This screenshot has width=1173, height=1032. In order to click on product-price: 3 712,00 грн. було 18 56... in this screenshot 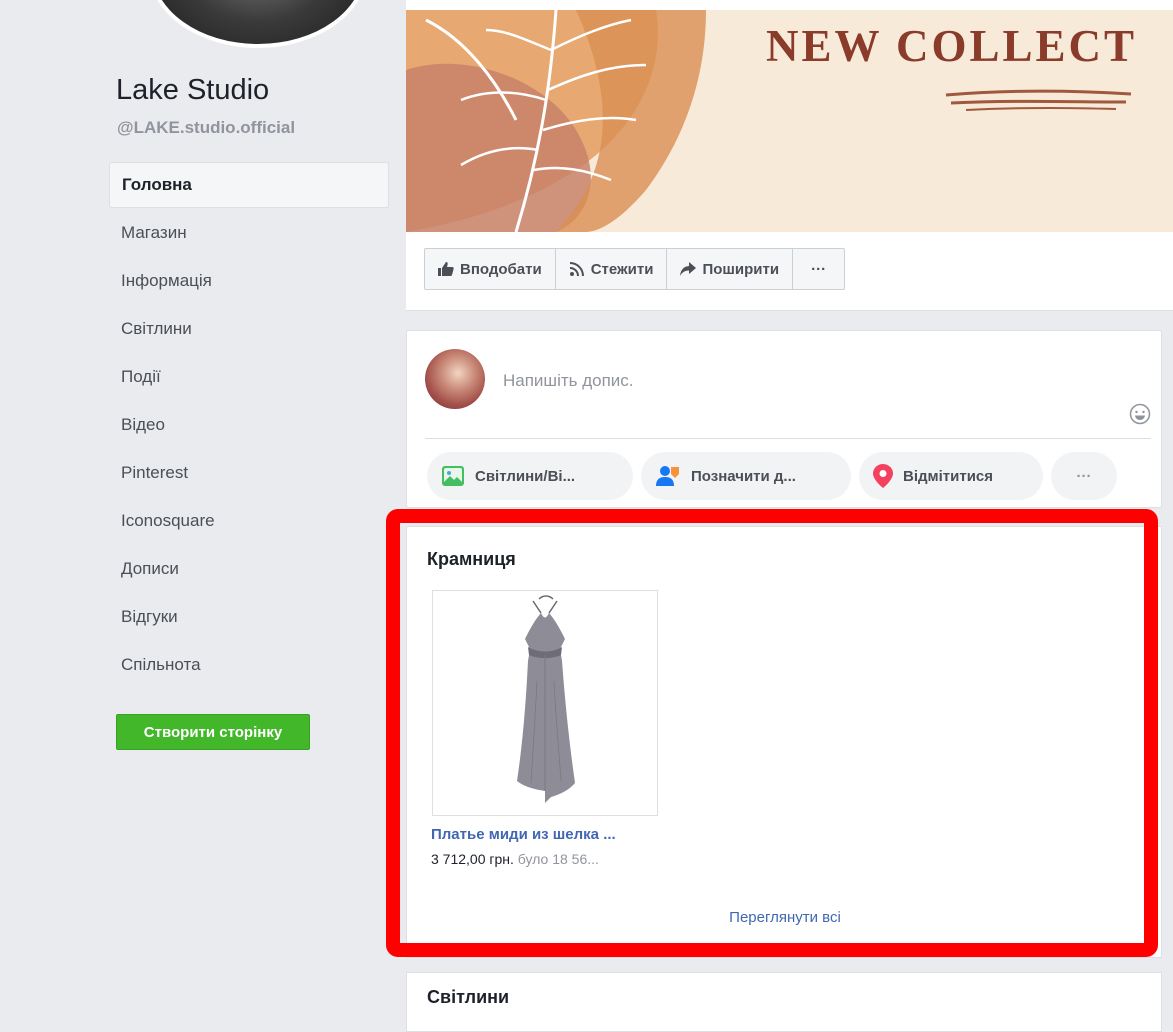, I will do `click(515, 859)`.